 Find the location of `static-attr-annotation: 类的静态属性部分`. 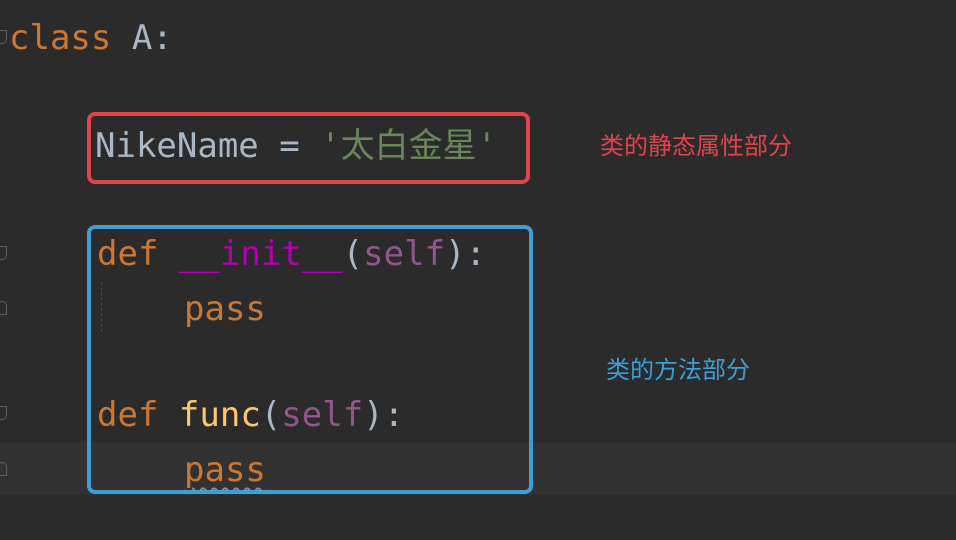

static-attr-annotation: 类的静态属性部分 is located at coordinates (696, 146).